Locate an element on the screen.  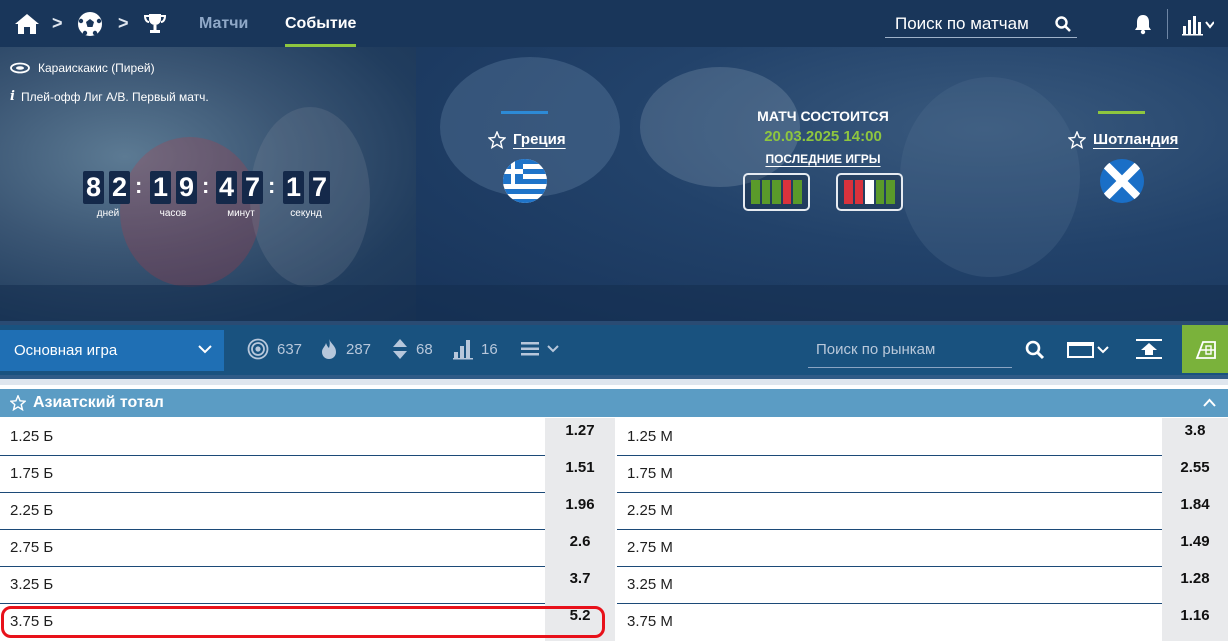
countdown-label-hours: часов is located at coordinates (173, 213).